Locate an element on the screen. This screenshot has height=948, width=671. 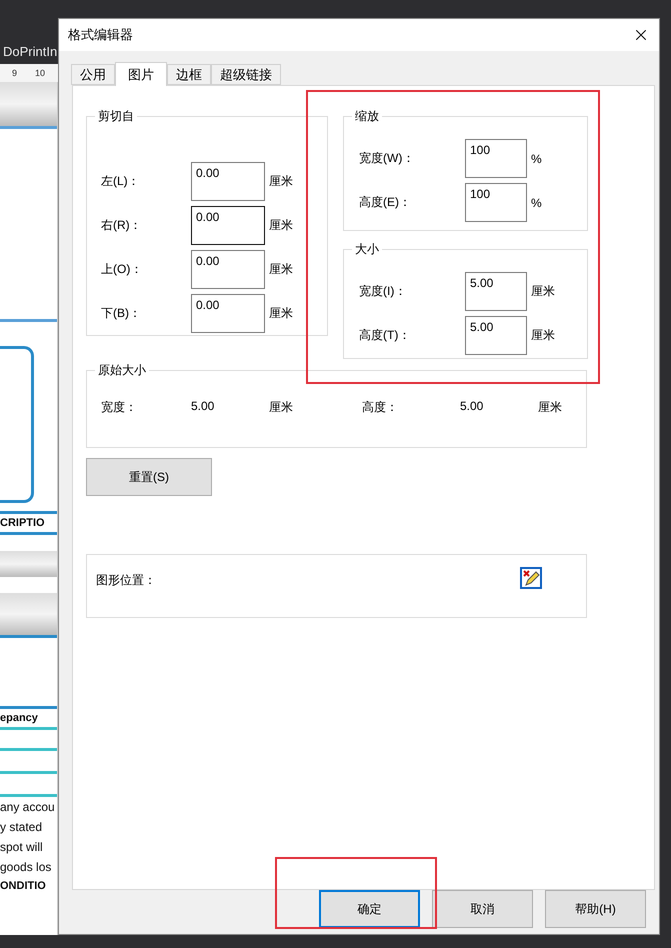
field-label: 右(R)： is located at coordinates (122, 225).